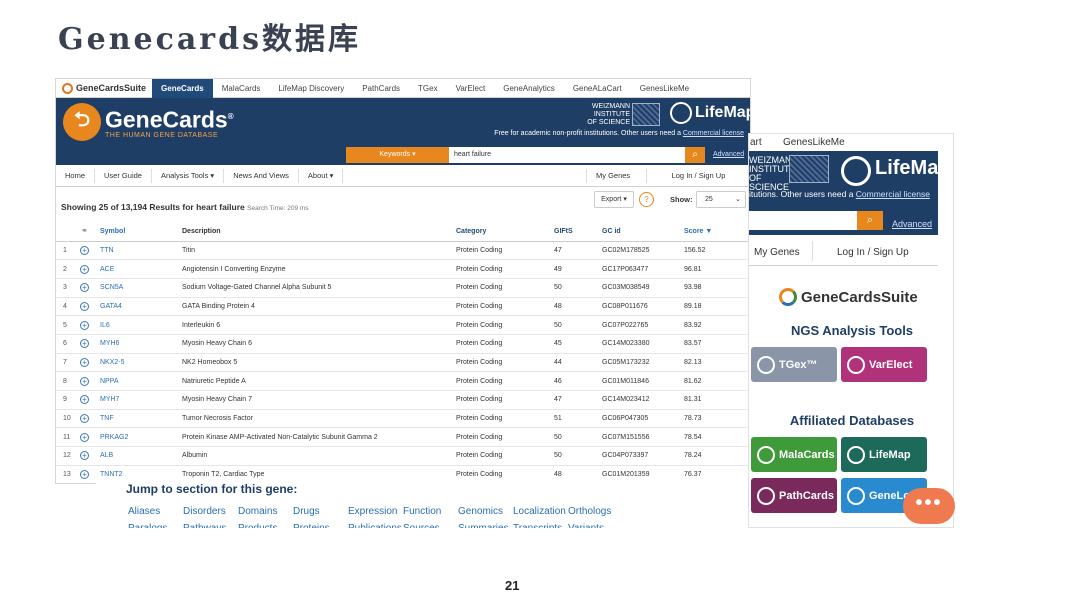 Image resolution: width=1080 pixels, height=608 pixels. Describe the element at coordinates (311, 525) in the screenshot. I see `jump-link: Proteins` at that location.